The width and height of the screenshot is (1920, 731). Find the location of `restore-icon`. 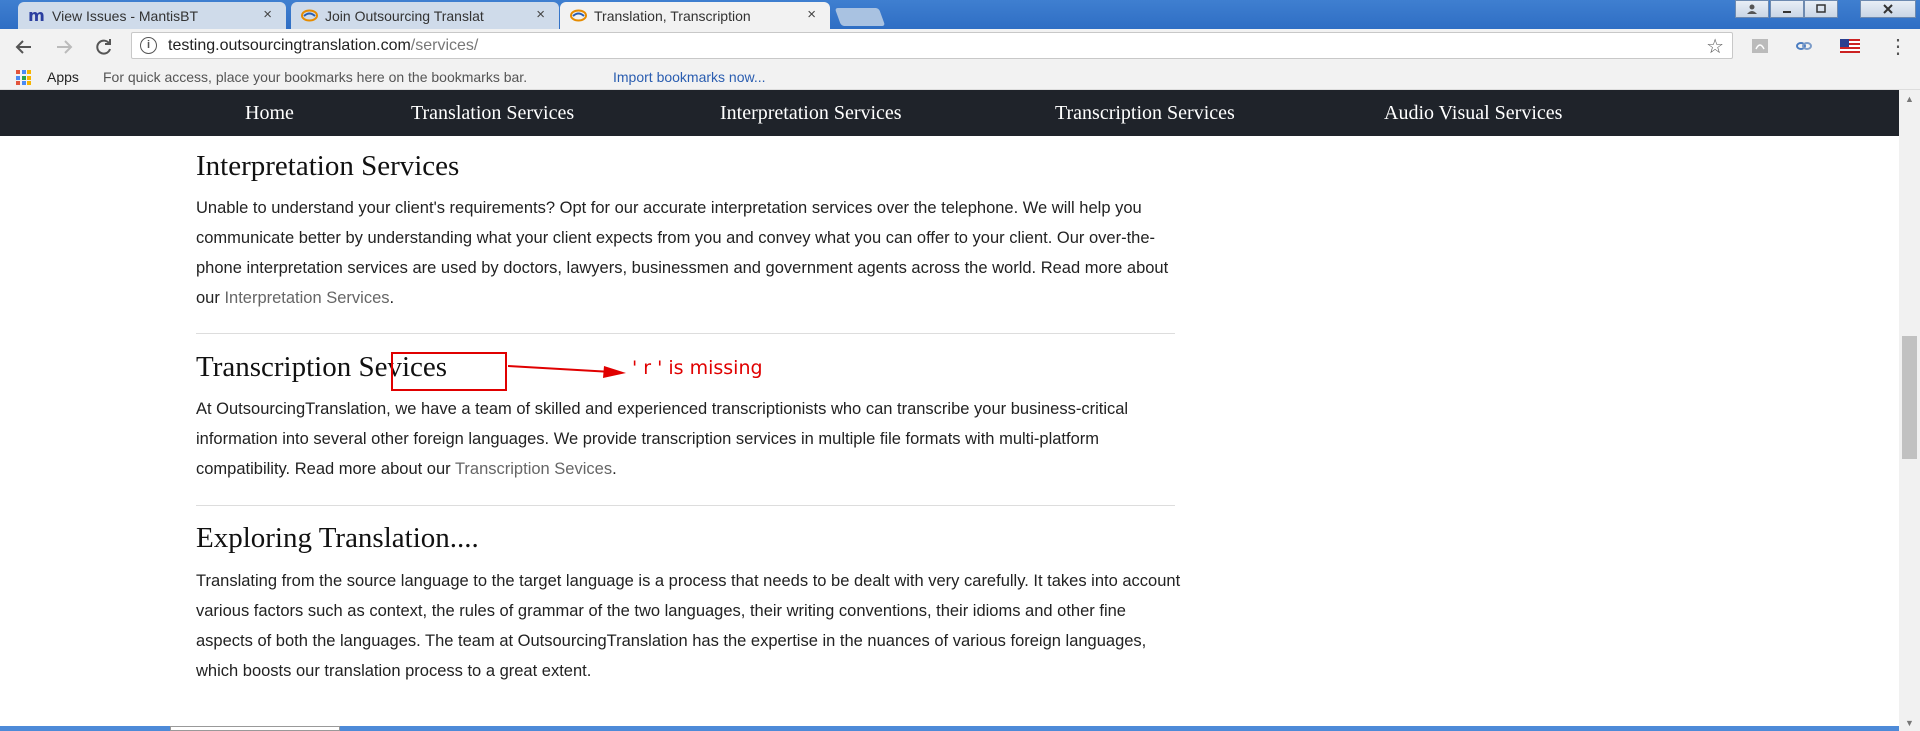

restore-icon is located at coordinates (1821, 8).